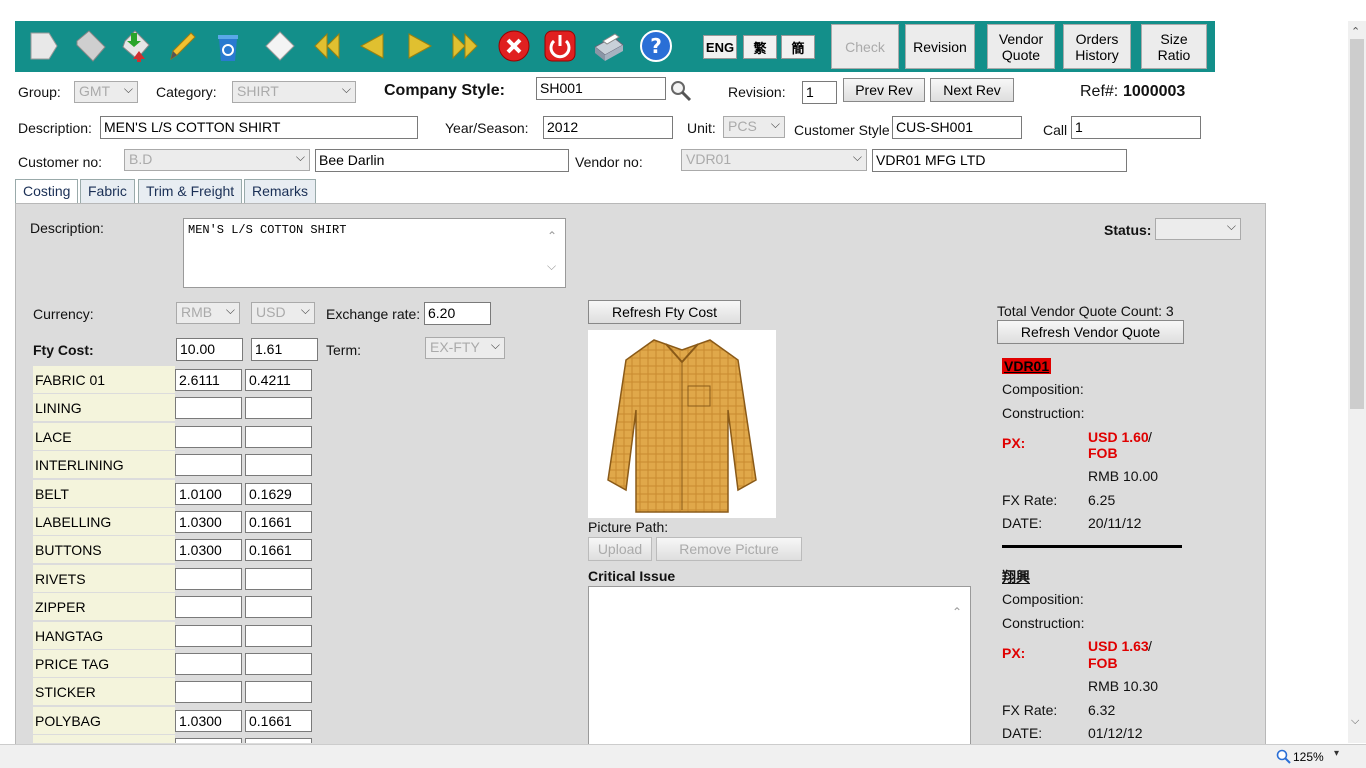  What do you see at coordinates (1090, 332) in the screenshot?
I see `refresh-vendor-quote-button: Refresh Vendor Quote` at bounding box center [1090, 332].